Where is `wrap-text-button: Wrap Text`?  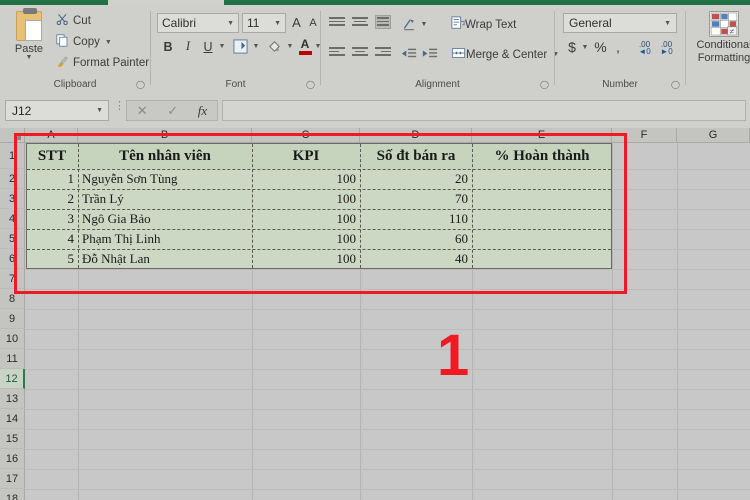 wrap-text-button: Wrap Text is located at coordinates (483, 24).